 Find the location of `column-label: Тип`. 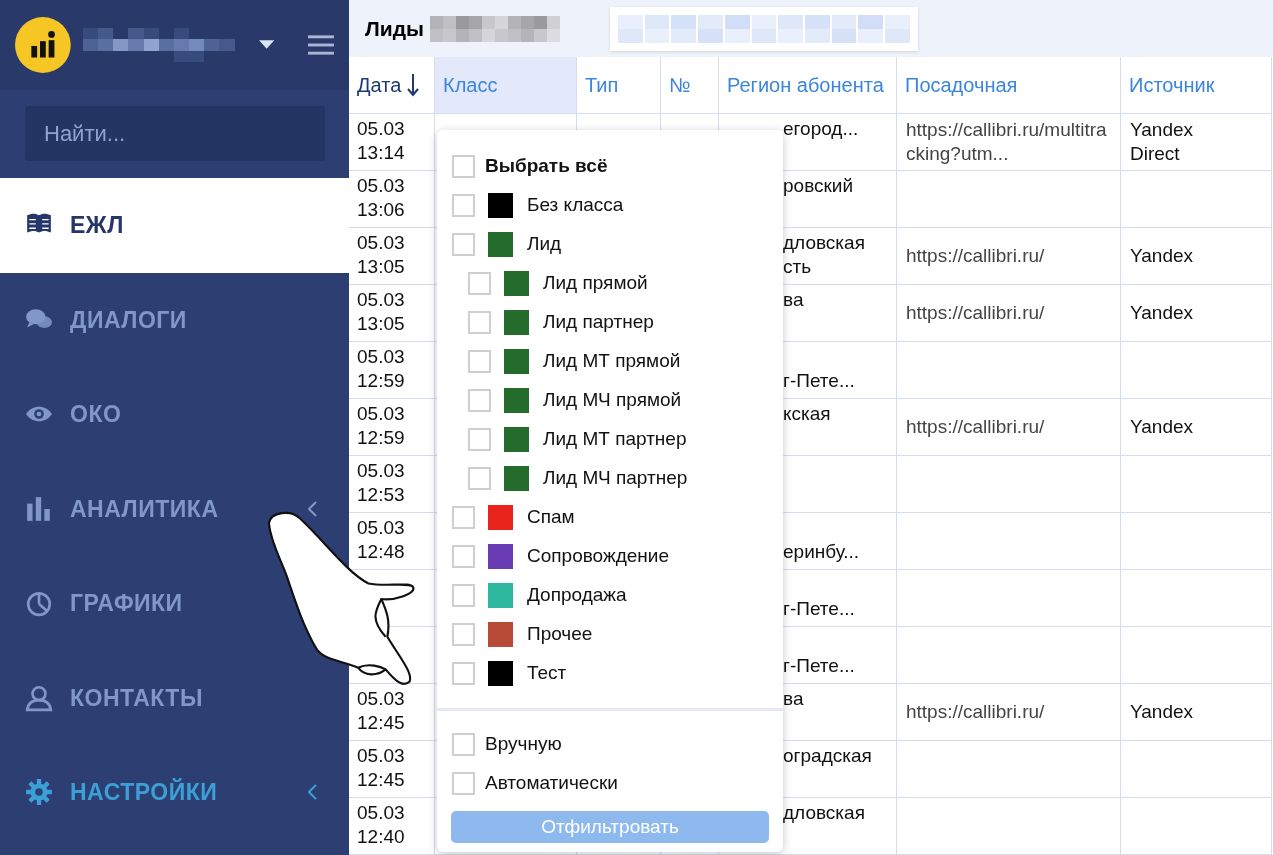

column-label: Тип is located at coordinates (602, 85).